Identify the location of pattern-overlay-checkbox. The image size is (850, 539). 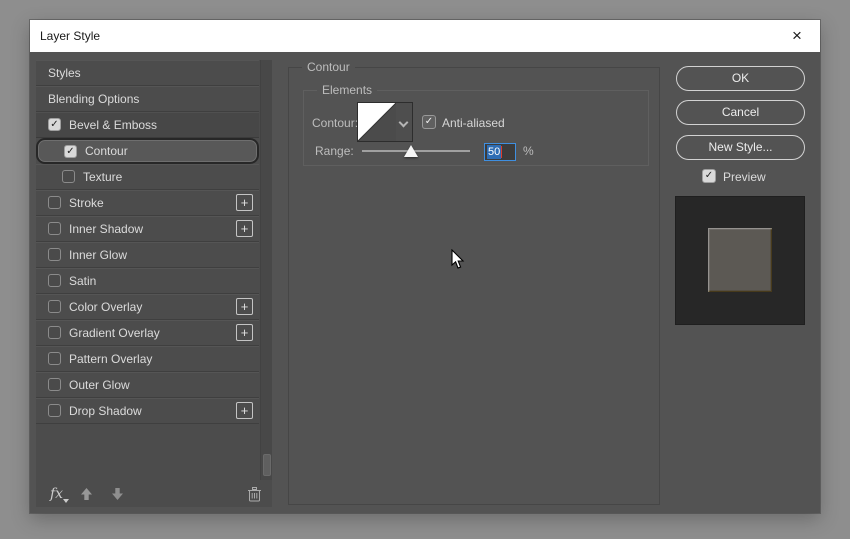
(54, 358).